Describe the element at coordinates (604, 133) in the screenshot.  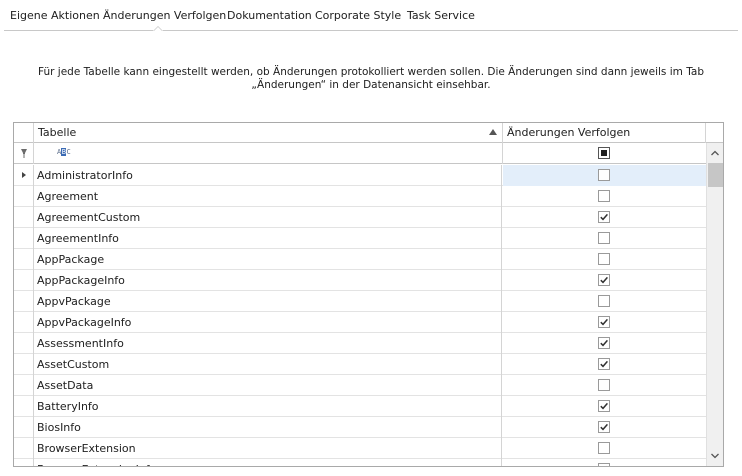
I see `column-header-aenderungen-verfolgen: Änderungen Verfolgen` at that location.